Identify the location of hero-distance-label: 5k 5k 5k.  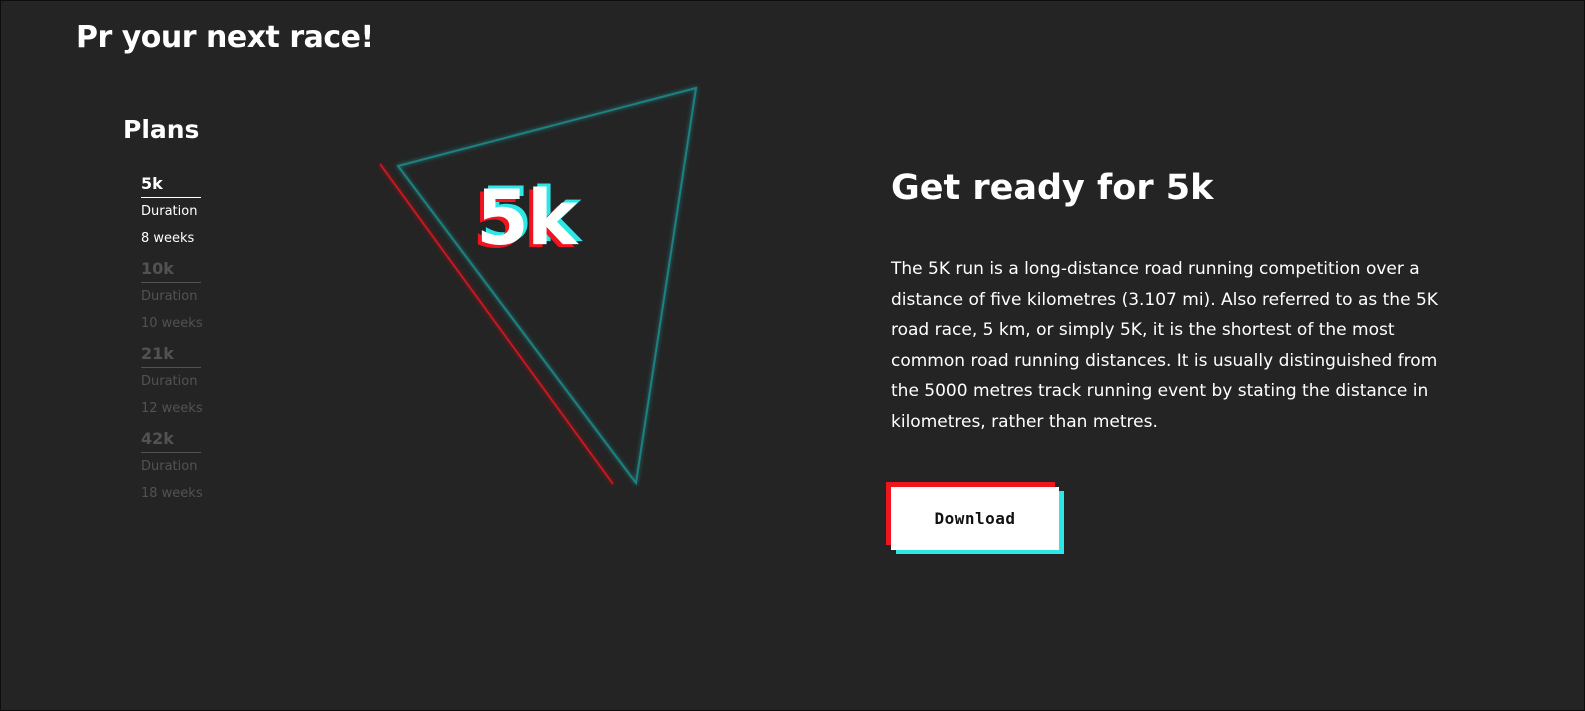
(526, 218).